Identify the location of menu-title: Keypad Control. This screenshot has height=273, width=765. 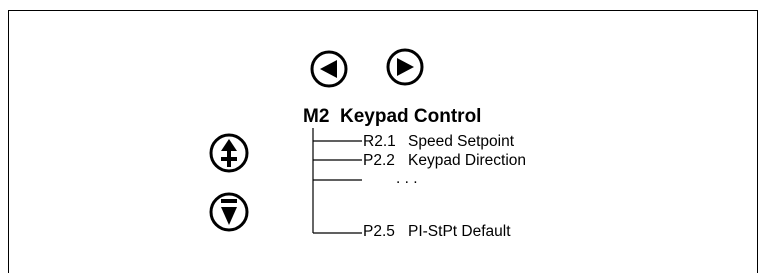
(411, 116).